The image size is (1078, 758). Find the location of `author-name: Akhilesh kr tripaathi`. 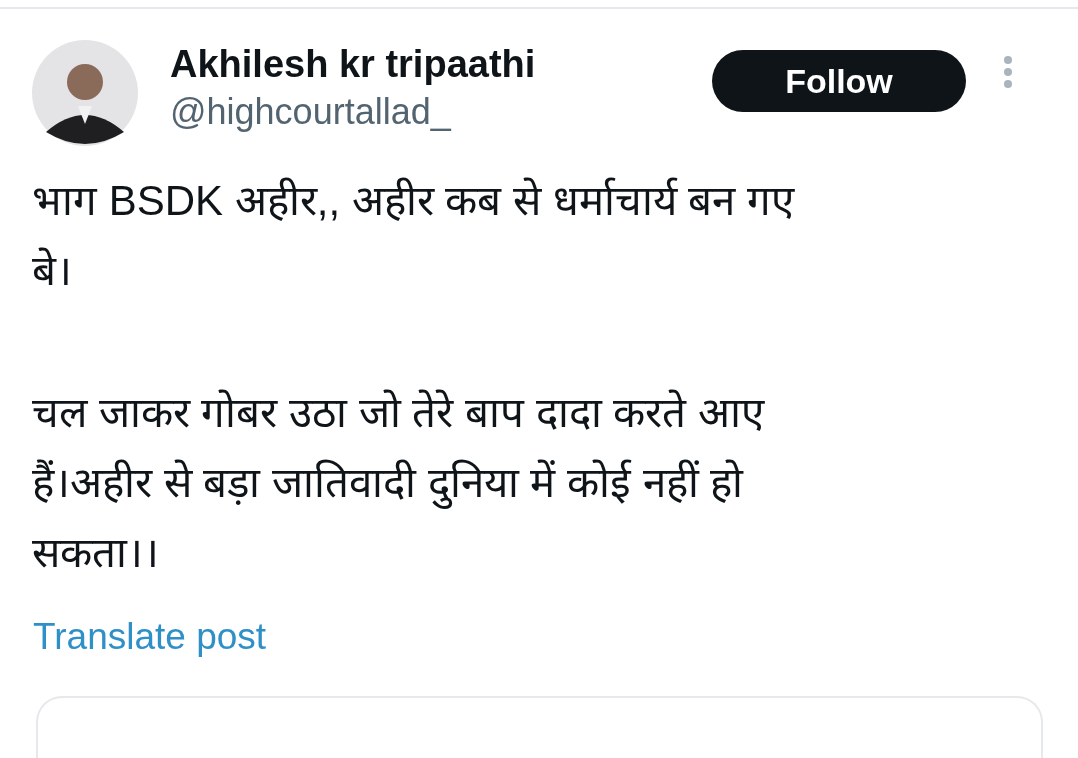

author-name: Akhilesh kr tripaathi is located at coordinates (430, 64).